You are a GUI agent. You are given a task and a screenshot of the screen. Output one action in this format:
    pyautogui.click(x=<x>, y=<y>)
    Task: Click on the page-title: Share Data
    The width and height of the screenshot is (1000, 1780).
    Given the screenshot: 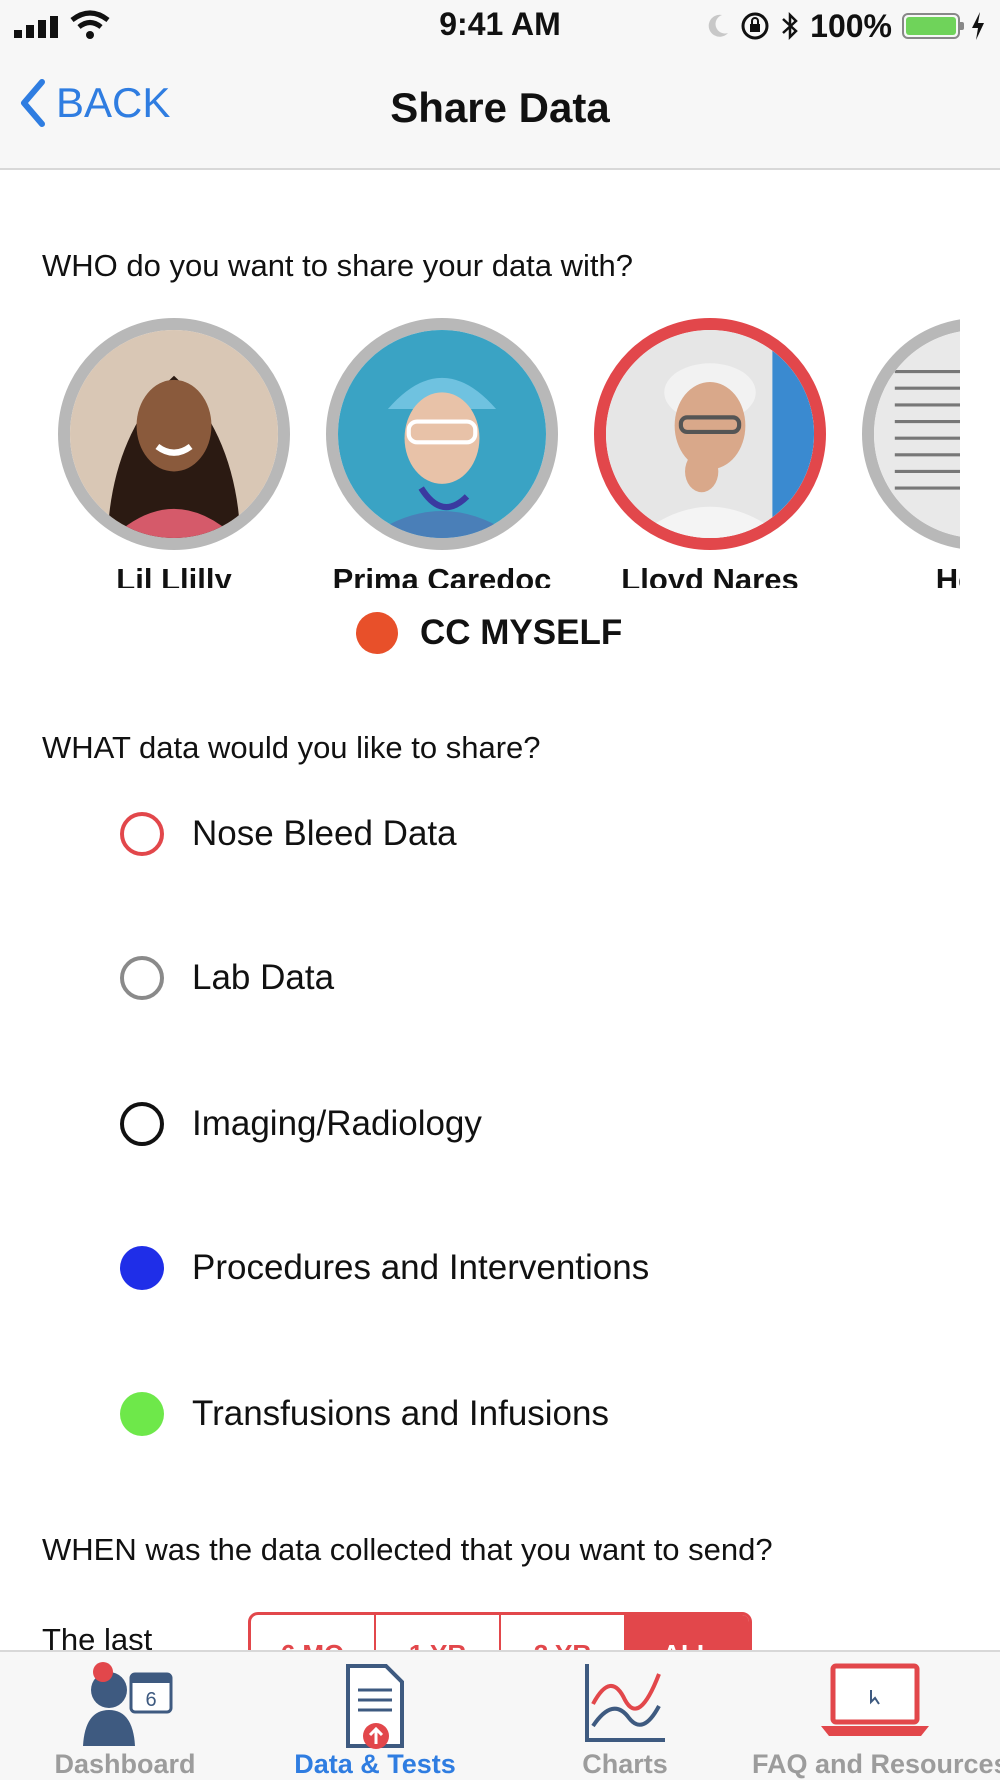 What is the action you would take?
    pyautogui.click(x=500, y=107)
    